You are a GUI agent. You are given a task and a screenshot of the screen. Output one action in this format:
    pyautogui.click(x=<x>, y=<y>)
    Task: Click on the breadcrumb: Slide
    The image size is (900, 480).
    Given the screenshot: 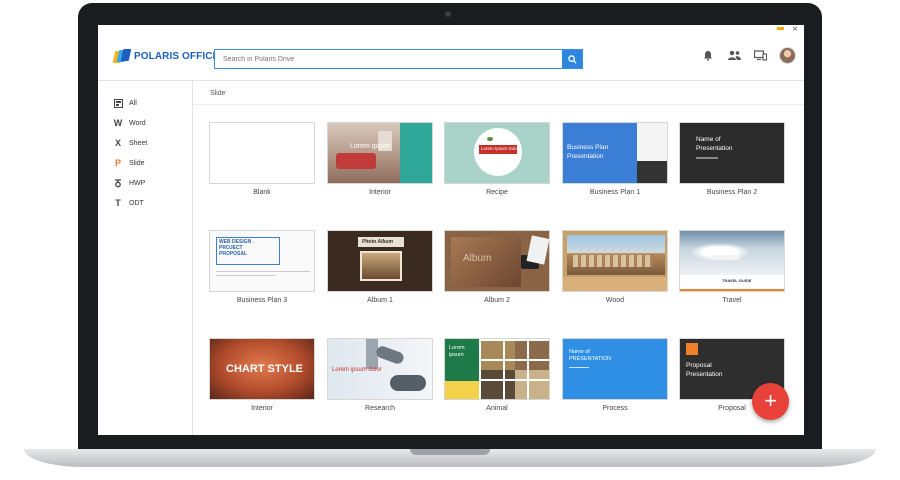 What is the action you would take?
    pyautogui.click(x=498, y=93)
    